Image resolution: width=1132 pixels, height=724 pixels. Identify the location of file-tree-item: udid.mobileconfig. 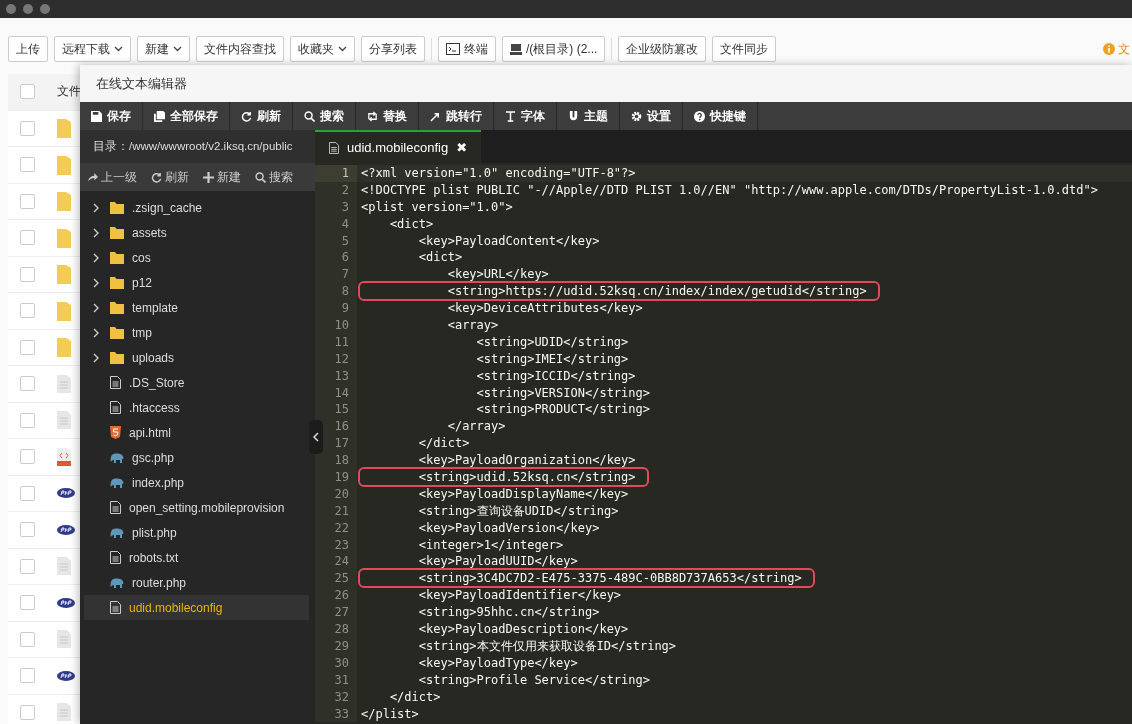
(196, 607).